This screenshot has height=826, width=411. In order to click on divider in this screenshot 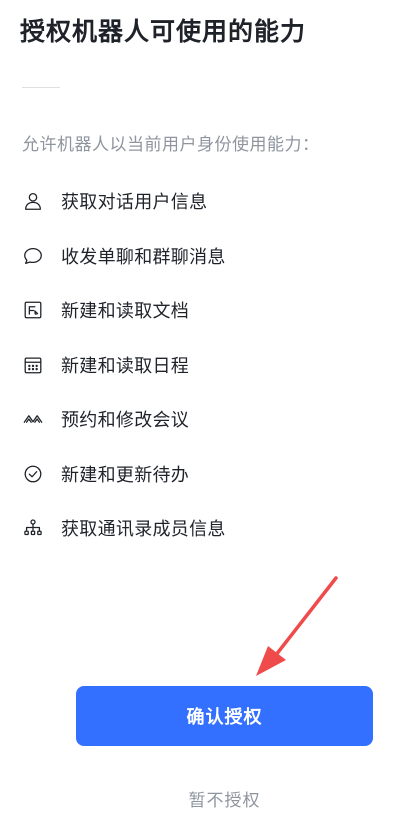, I will do `click(41, 87)`.